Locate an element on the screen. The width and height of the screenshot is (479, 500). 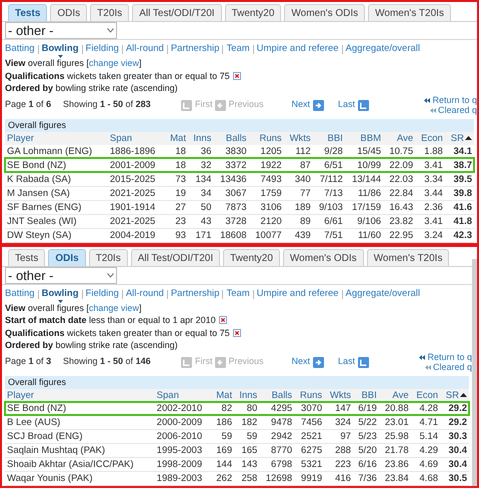
table-cell: 89 is located at coordinates (298, 221).